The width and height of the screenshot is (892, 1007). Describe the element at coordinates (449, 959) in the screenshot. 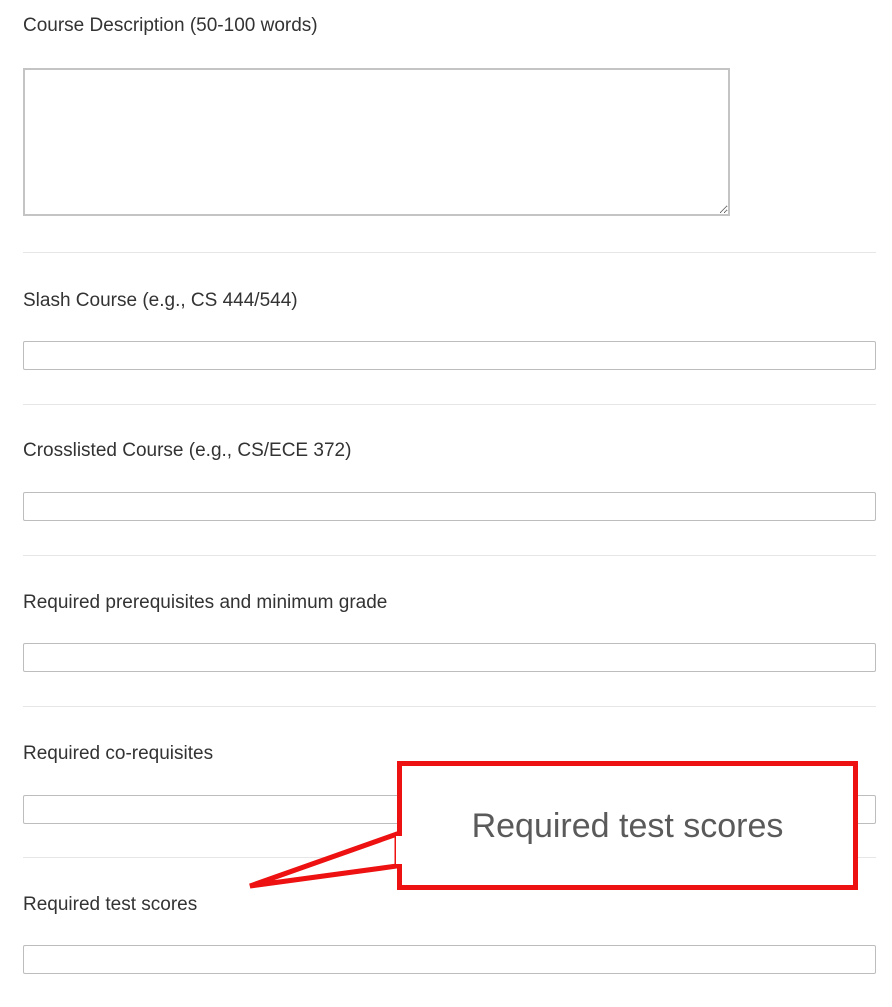

I see `test-scores-input` at that location.